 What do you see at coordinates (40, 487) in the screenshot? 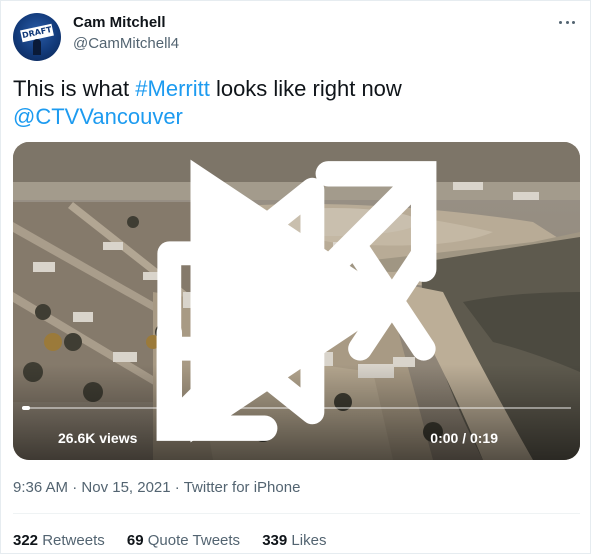
I see `tweet-time: 9:36 AM` at bounding box center [40, 487].